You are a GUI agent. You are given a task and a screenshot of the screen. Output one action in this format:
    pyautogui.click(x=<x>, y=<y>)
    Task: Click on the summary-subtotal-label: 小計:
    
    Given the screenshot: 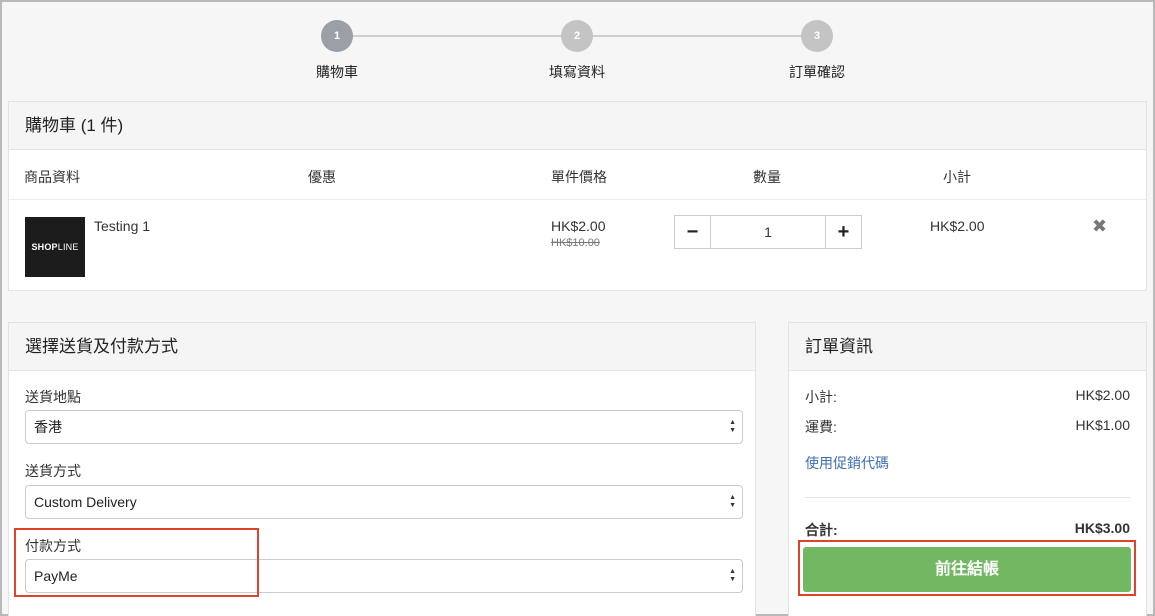 What is the action you would take?
    pyautogui.click(x=821, y=397)
    